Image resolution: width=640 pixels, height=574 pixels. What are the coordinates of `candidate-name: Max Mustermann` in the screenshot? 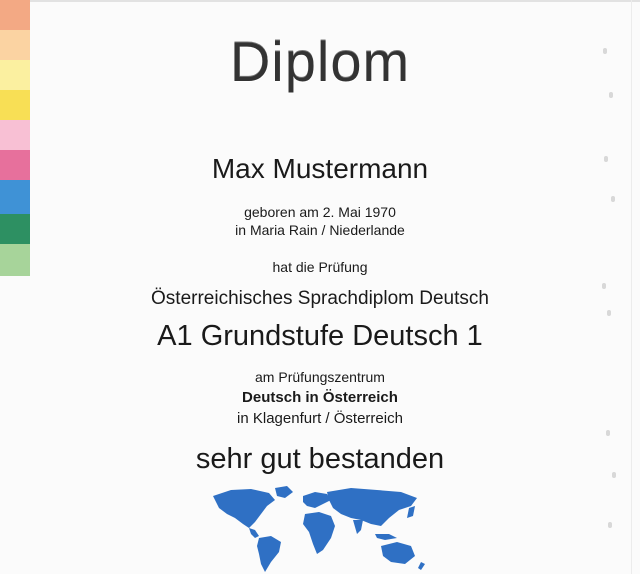 It's located at (320, 168).